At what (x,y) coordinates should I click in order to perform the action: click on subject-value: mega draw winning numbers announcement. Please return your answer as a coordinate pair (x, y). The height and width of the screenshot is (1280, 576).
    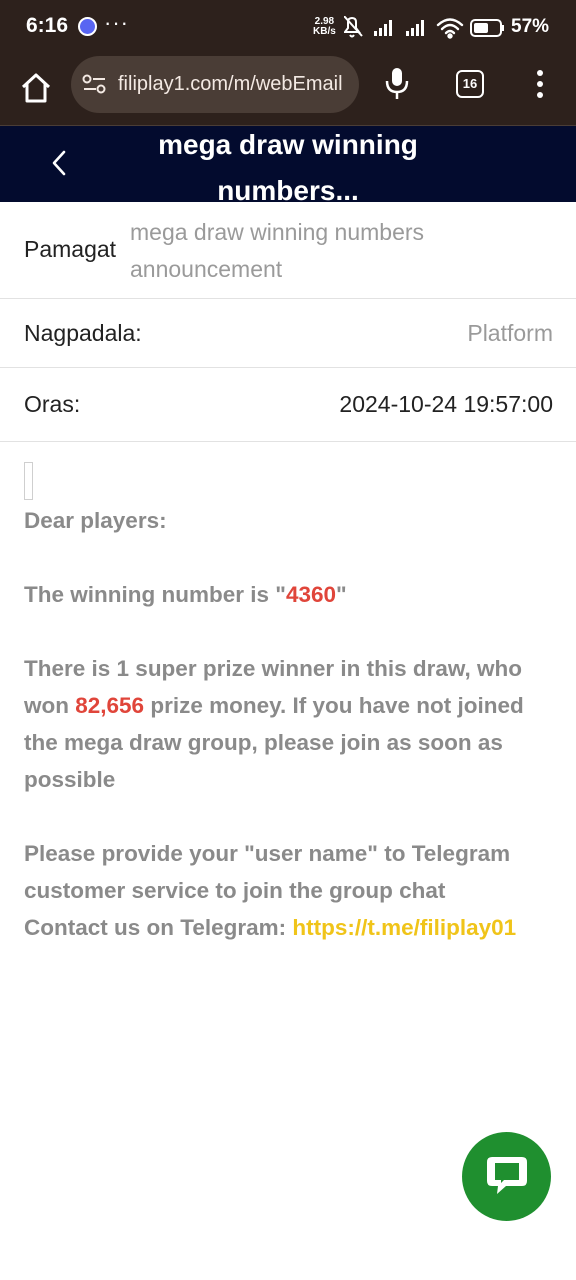
    Looking at the image, I should click on (277, 250).